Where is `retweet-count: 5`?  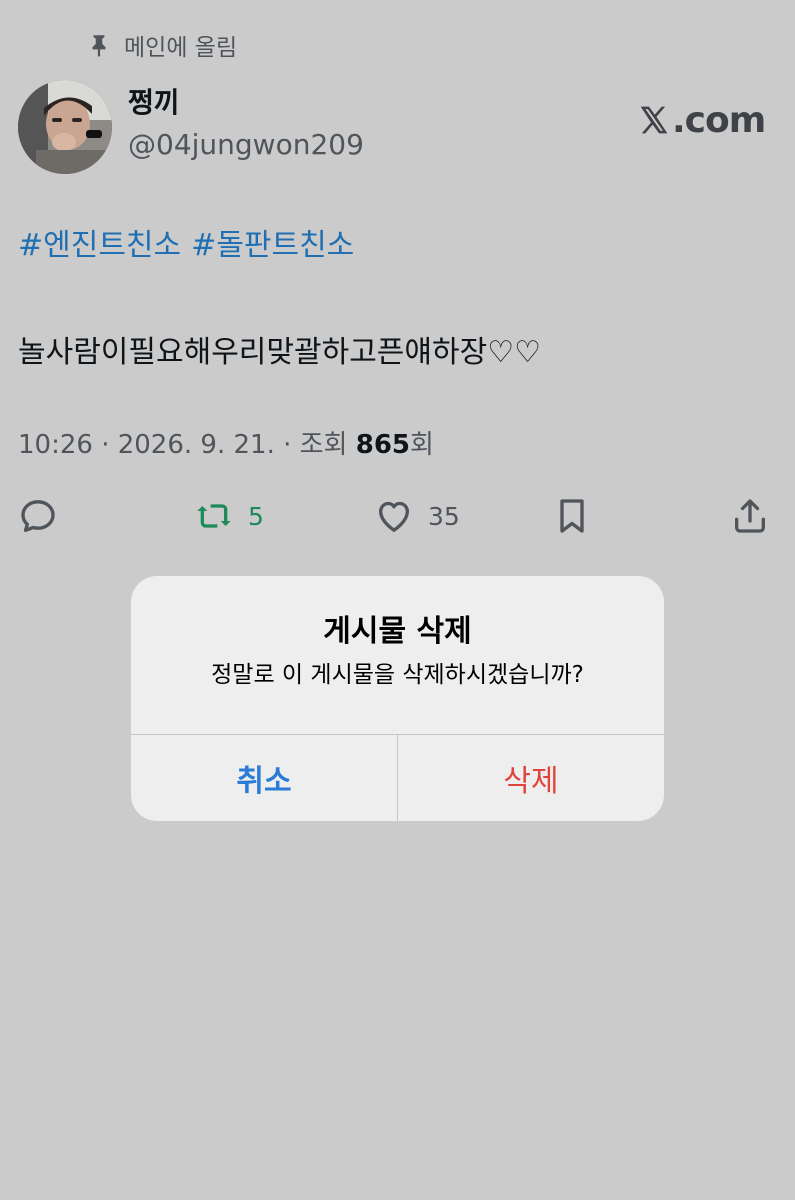 retweet-count: 5 is located at coordinates (256, 516).